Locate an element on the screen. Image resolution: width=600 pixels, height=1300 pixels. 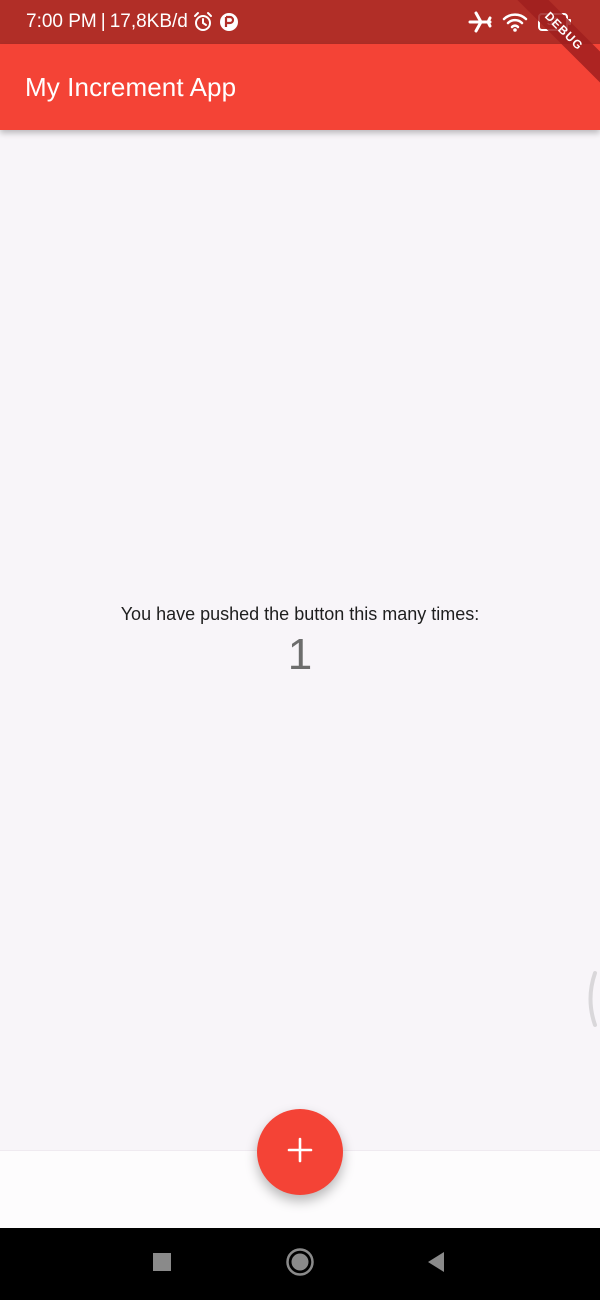
wifi-icon is located at coordinates (515, 22).